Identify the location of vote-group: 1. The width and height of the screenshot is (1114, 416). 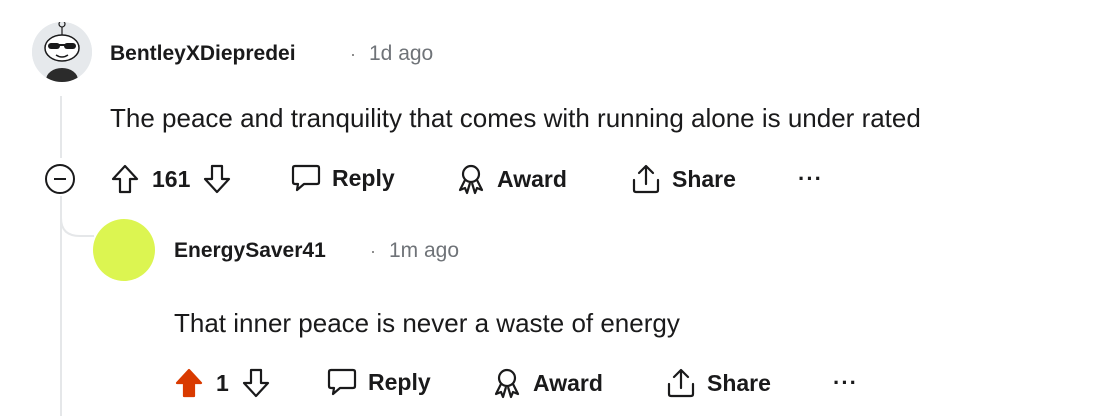
(222, 383).